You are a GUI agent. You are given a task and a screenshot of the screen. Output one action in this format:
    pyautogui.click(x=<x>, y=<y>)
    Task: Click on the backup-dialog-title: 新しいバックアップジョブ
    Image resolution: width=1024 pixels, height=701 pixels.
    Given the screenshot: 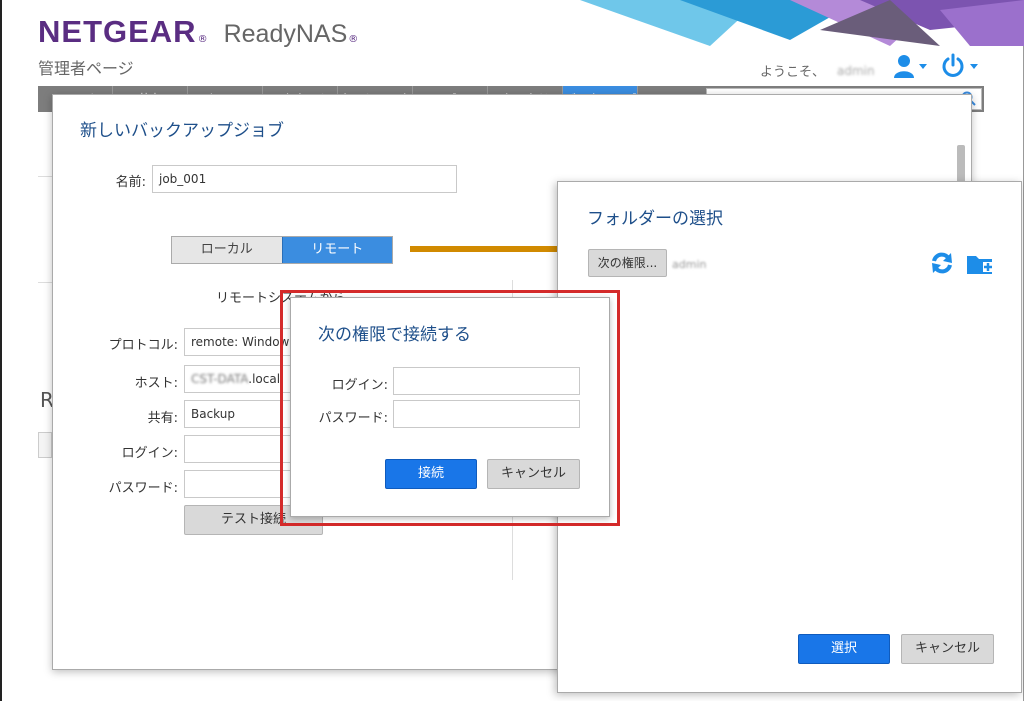 What is the action you would take?
    pyautogui.click(x=182, y=131)
    